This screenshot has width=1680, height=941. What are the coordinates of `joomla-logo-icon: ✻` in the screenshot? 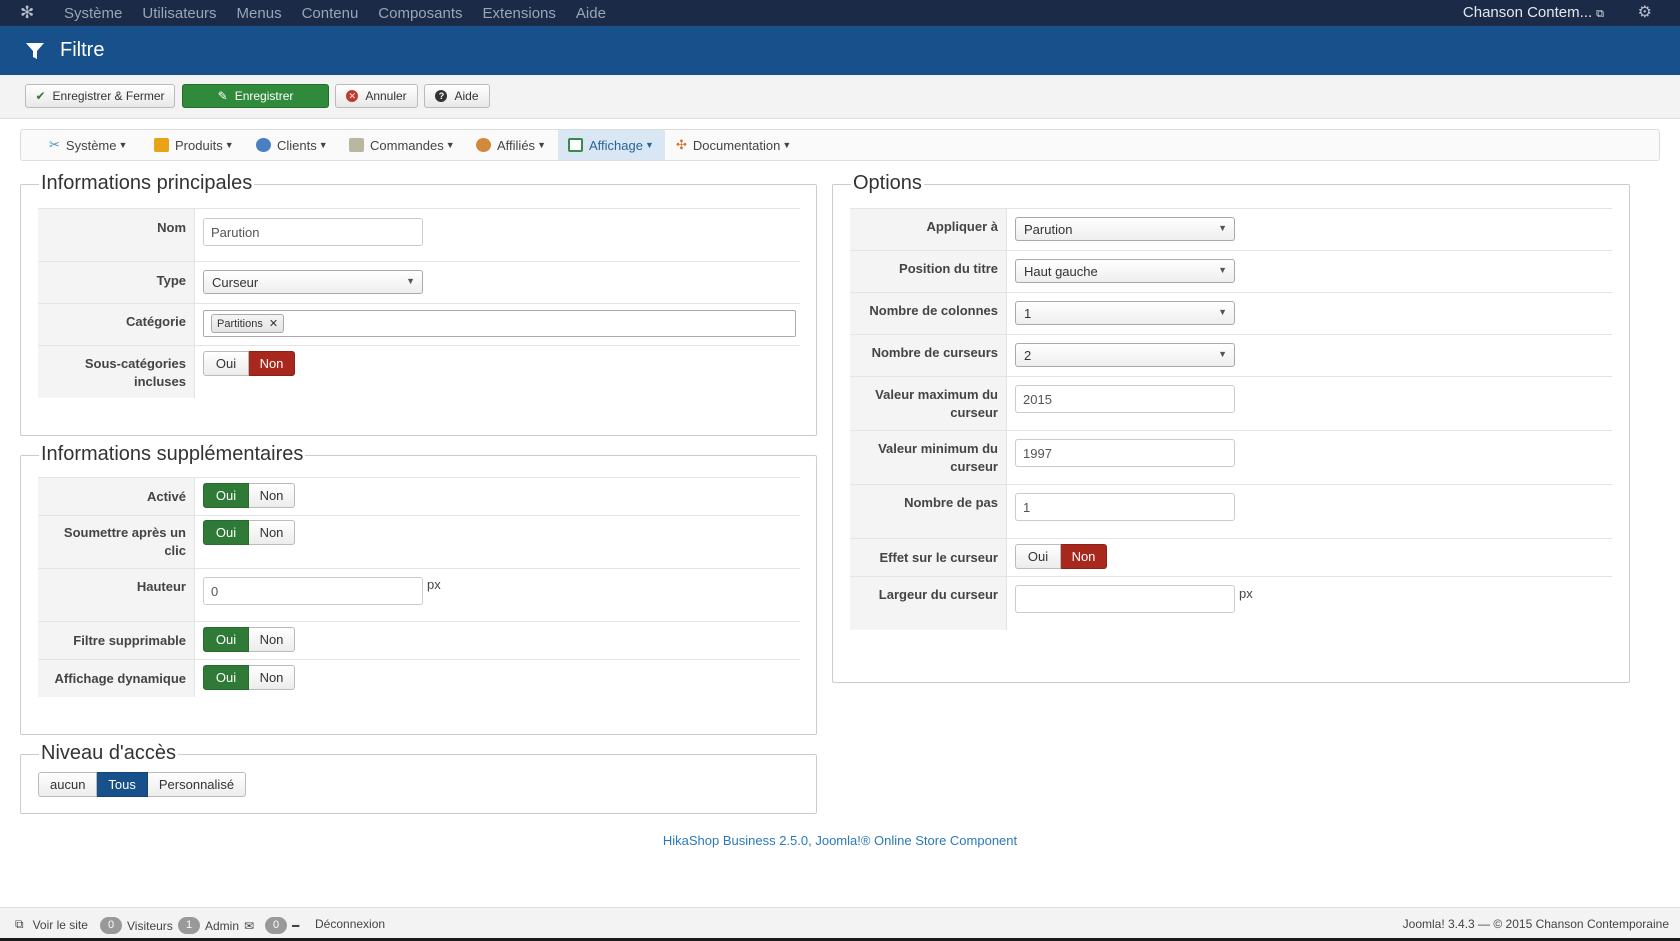 It's located at (35, 13).